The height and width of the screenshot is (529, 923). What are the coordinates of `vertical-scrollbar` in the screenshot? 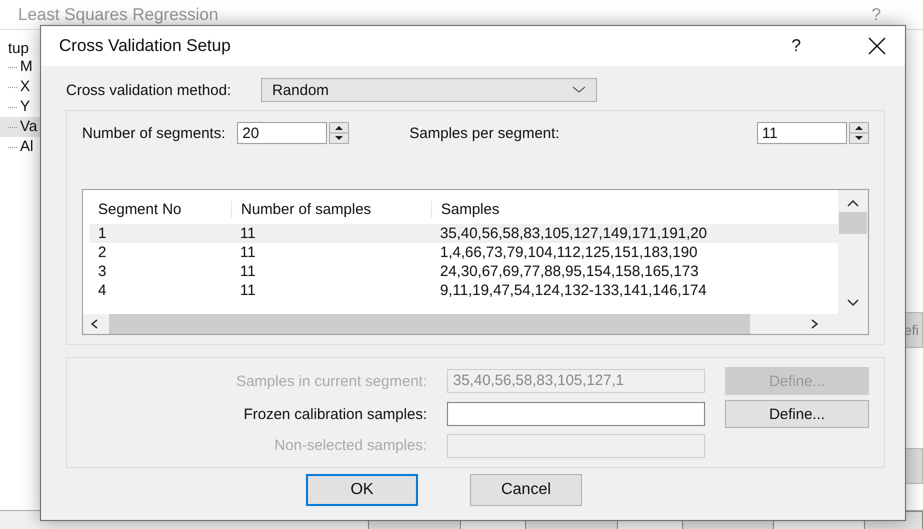 It's located at (853, 262).